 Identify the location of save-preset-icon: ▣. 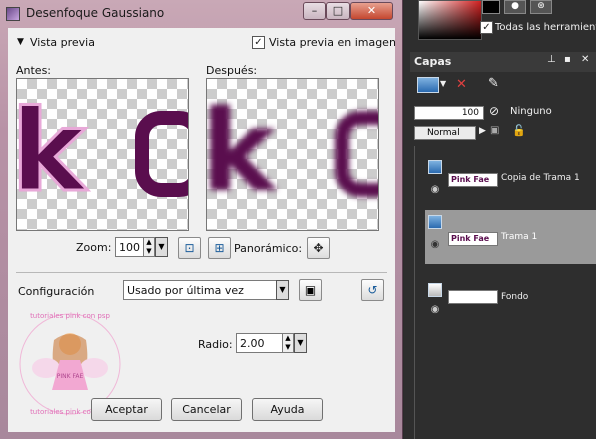
(310, 290).